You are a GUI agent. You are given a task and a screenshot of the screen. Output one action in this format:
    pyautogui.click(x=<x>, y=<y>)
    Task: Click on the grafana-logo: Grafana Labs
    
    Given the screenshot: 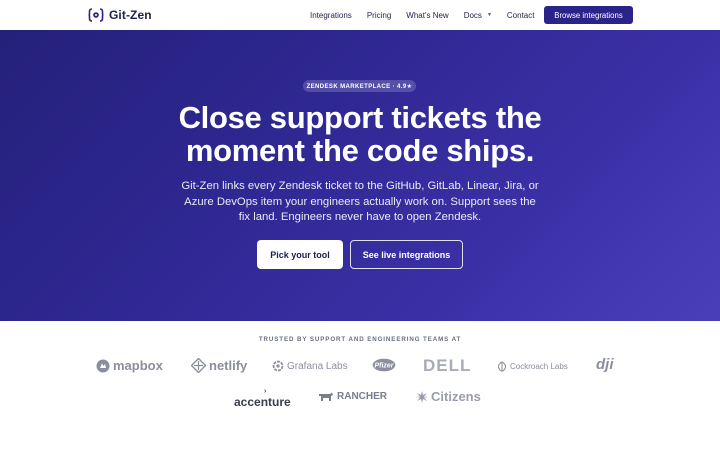 What is the action you would take?
    pyautogui.click(x=310, y=366)
    